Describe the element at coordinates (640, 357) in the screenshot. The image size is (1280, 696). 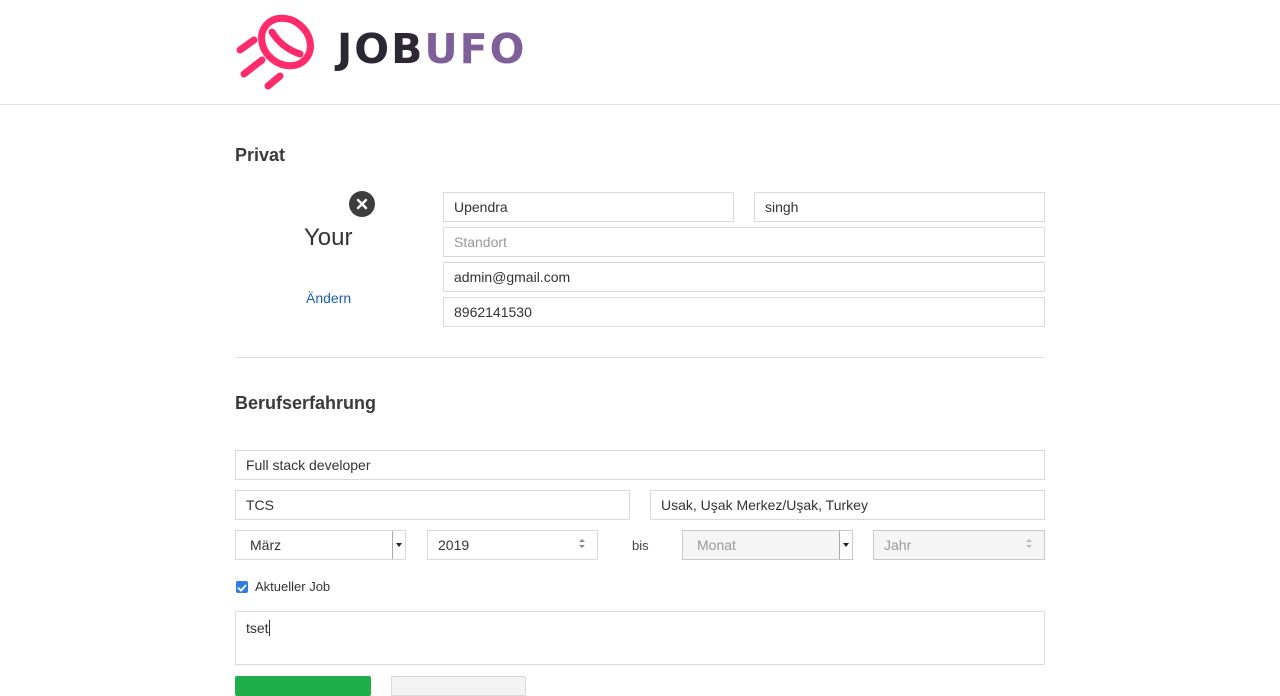
I see `section-divider` at that location.